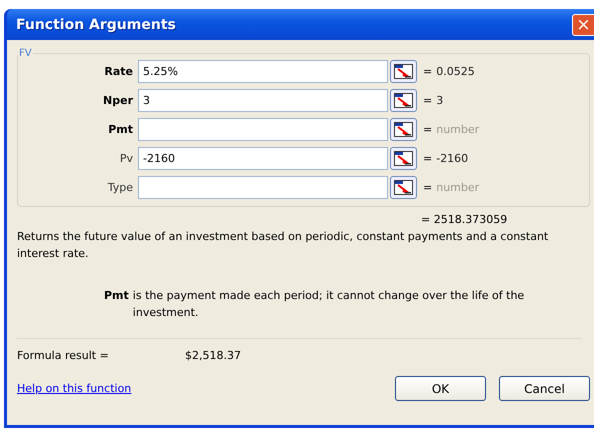  What do you see at coordinates (544, 388) in the screenshot?
I see `cancel-button: Cancel` at bounding box center [544, 388].